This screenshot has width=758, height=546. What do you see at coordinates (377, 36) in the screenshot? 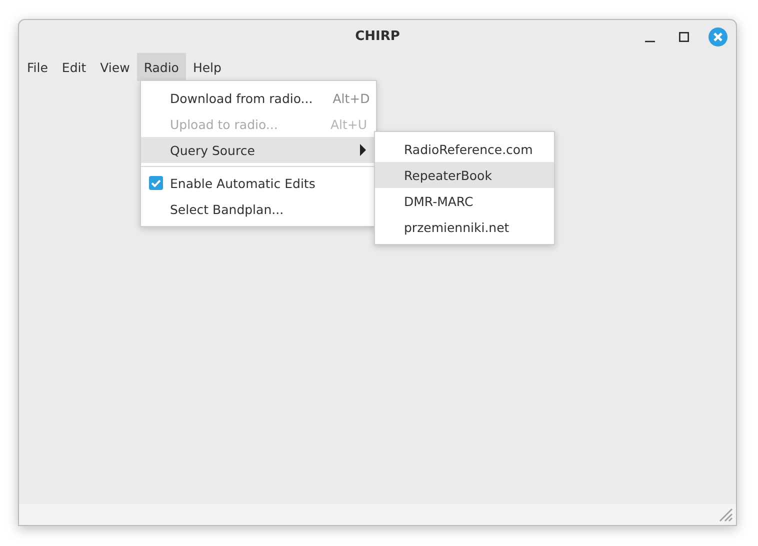
I see `window-title: CHIRP` at bounding box center [377, 36].